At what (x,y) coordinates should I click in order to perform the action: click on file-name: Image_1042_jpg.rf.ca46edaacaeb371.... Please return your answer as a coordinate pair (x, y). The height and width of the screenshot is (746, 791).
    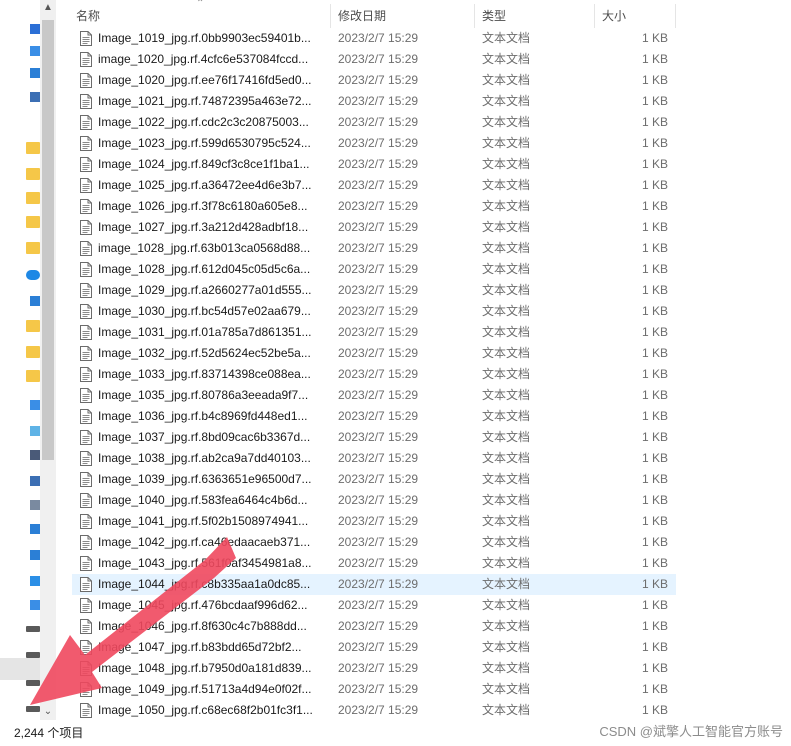
    Looking at the image, I should click on (204, 542).